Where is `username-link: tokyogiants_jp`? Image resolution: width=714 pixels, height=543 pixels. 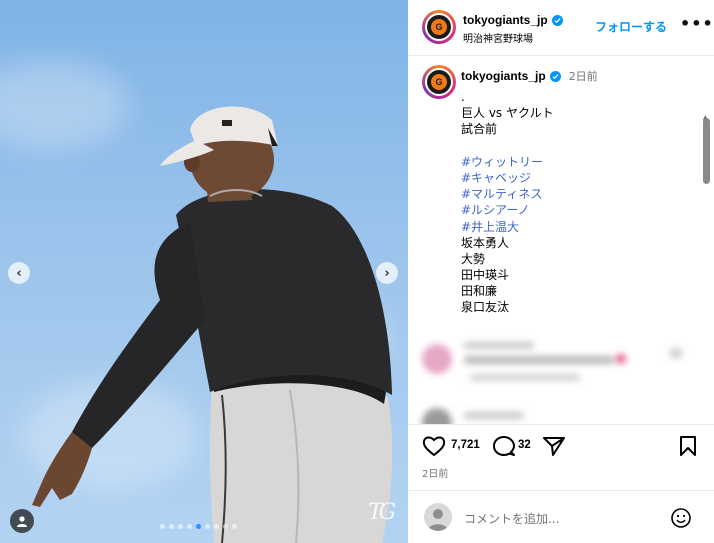 username-link: tokyogiants_jp is located at coordinates (513, 20).